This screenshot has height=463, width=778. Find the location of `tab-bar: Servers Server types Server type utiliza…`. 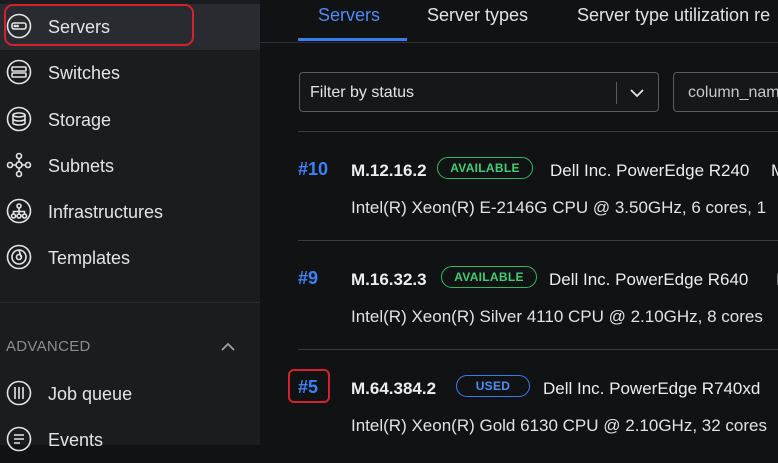

tab-bar: Servers Server types Server type utiliza… is located at coordinates (519, 21).